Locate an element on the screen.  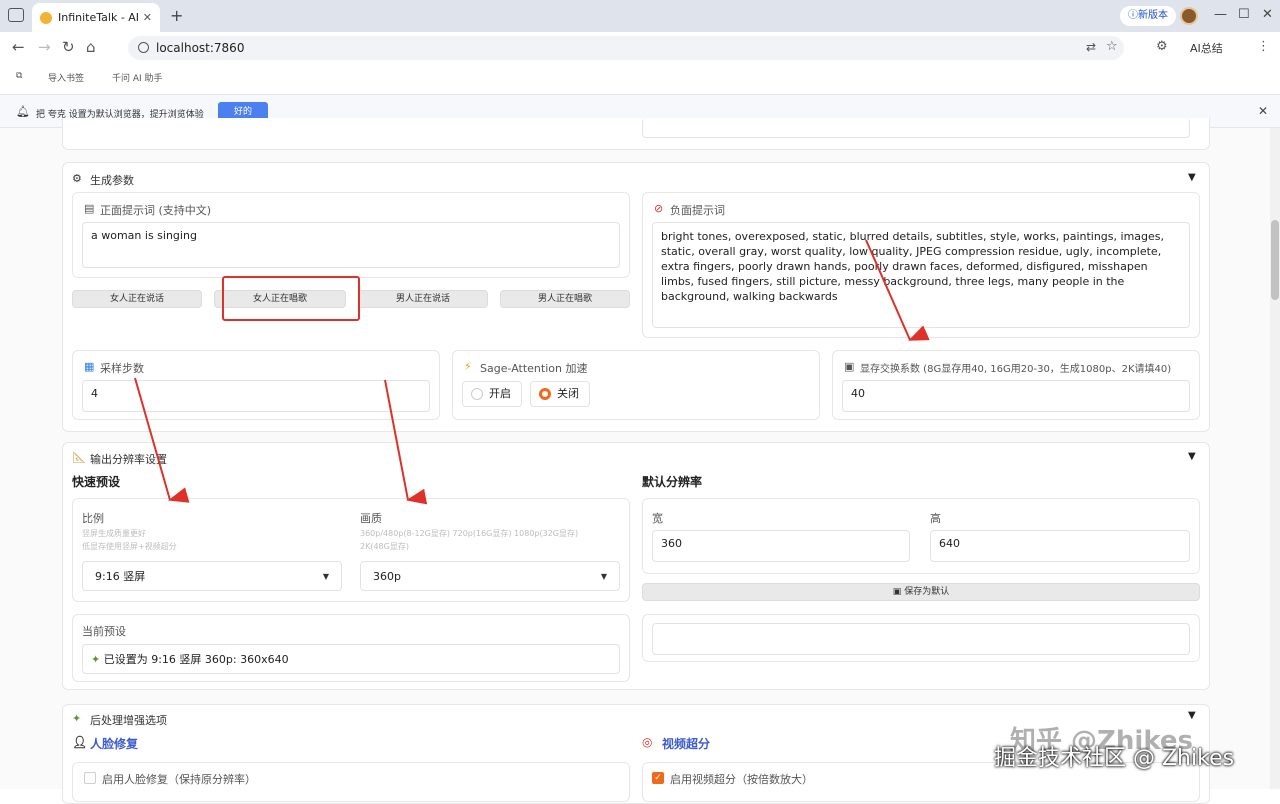
preset-woman-talking-button: 女人正在说话 is located at coordinates (137, 299).